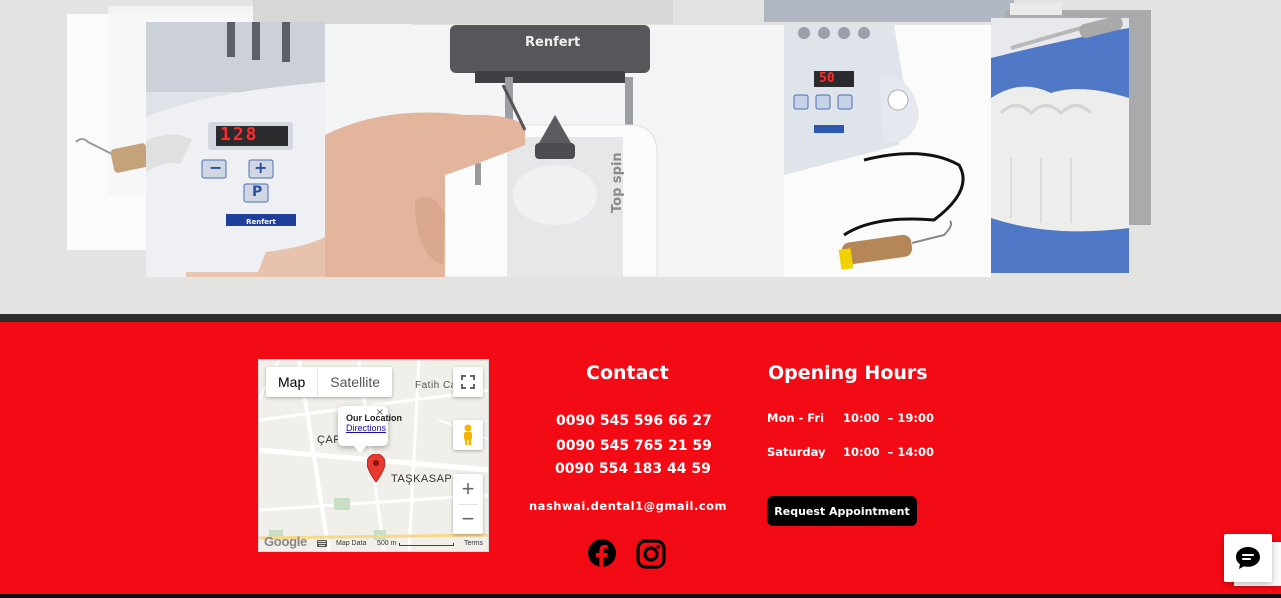 This screenshot has width=1281, height=598. I want to click on chat-button, so click(1248, 558).